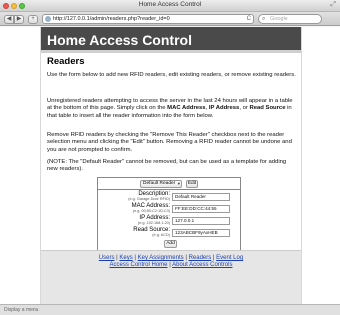  I want to click on title-bar: Home Access Control ⤢, so click(170, 6).